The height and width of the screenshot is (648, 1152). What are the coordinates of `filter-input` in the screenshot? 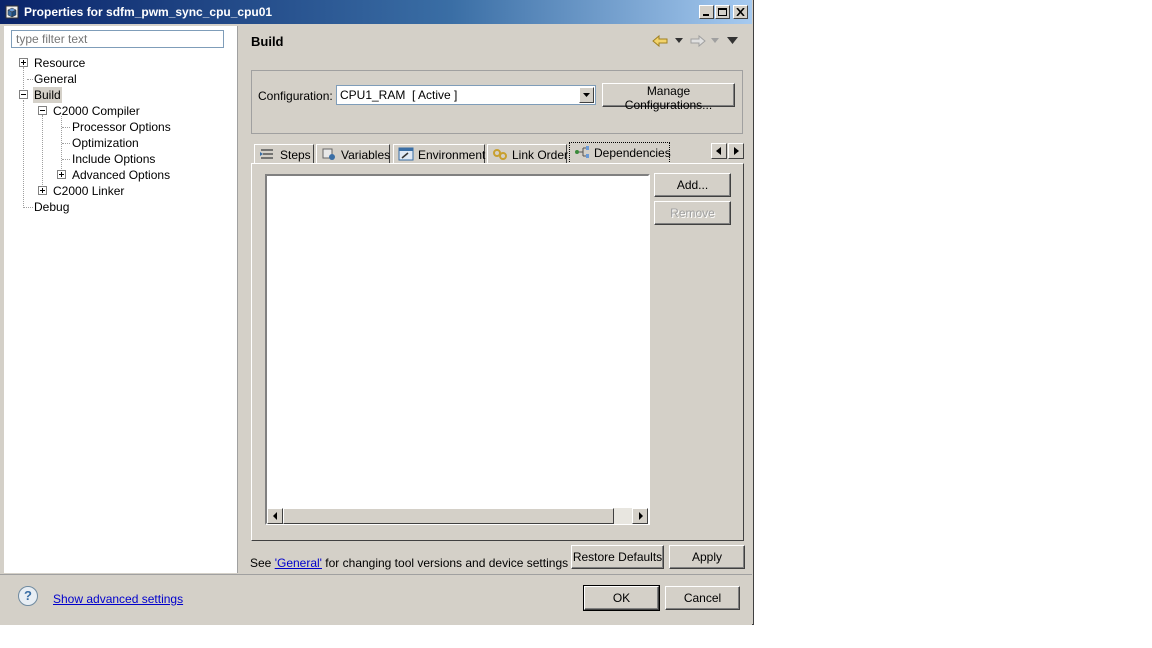 It's located at (117, 39).